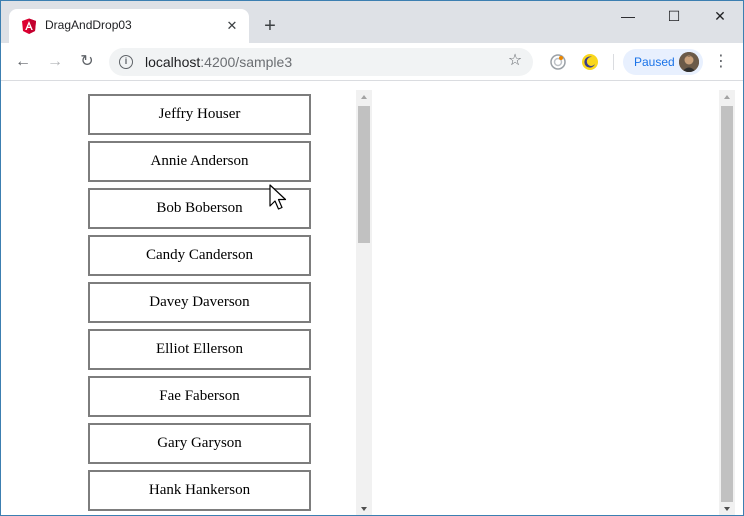 The height and width of the screenshot is (516, 744). Describe the element at coordinates (590, 62) in the screenshot. I see `extension-moon-icon` at that location.